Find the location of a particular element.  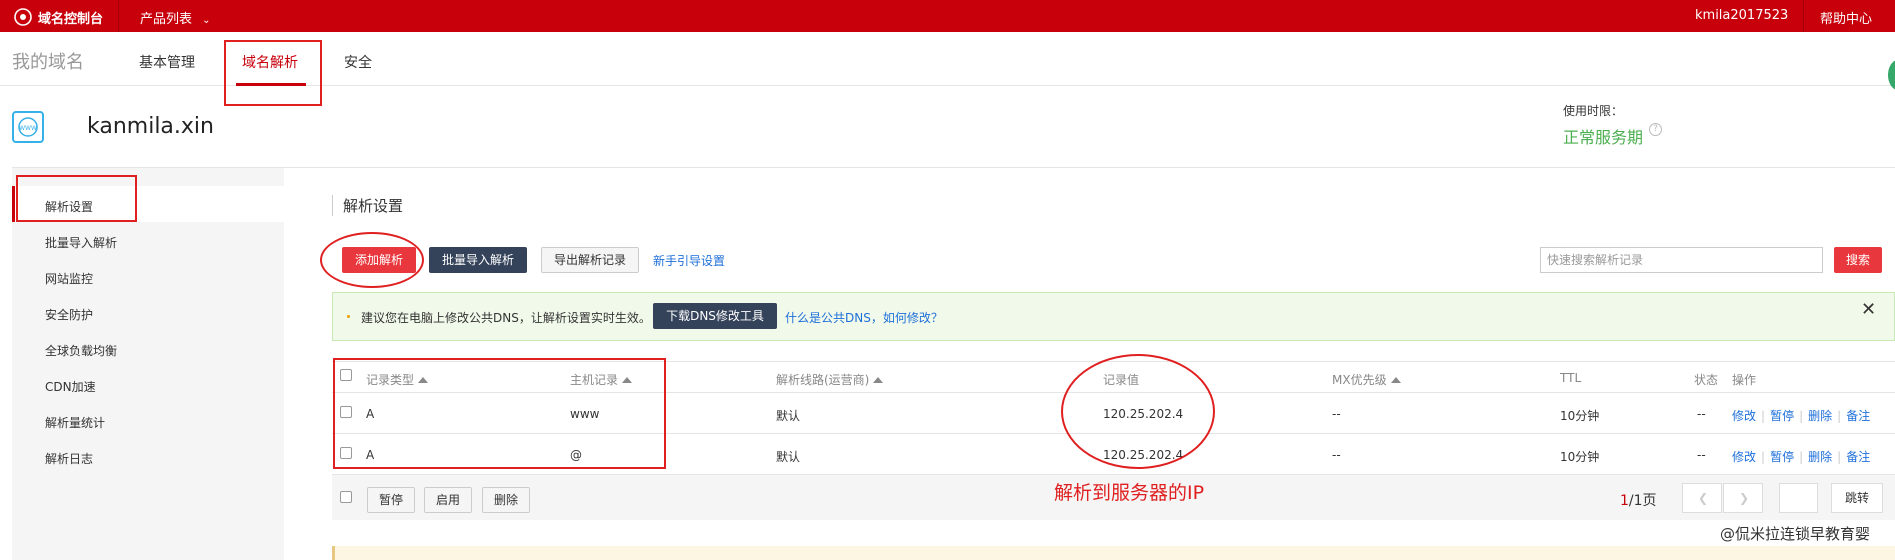

next-page-button: ❯ is located at coordinates (1743, 498).